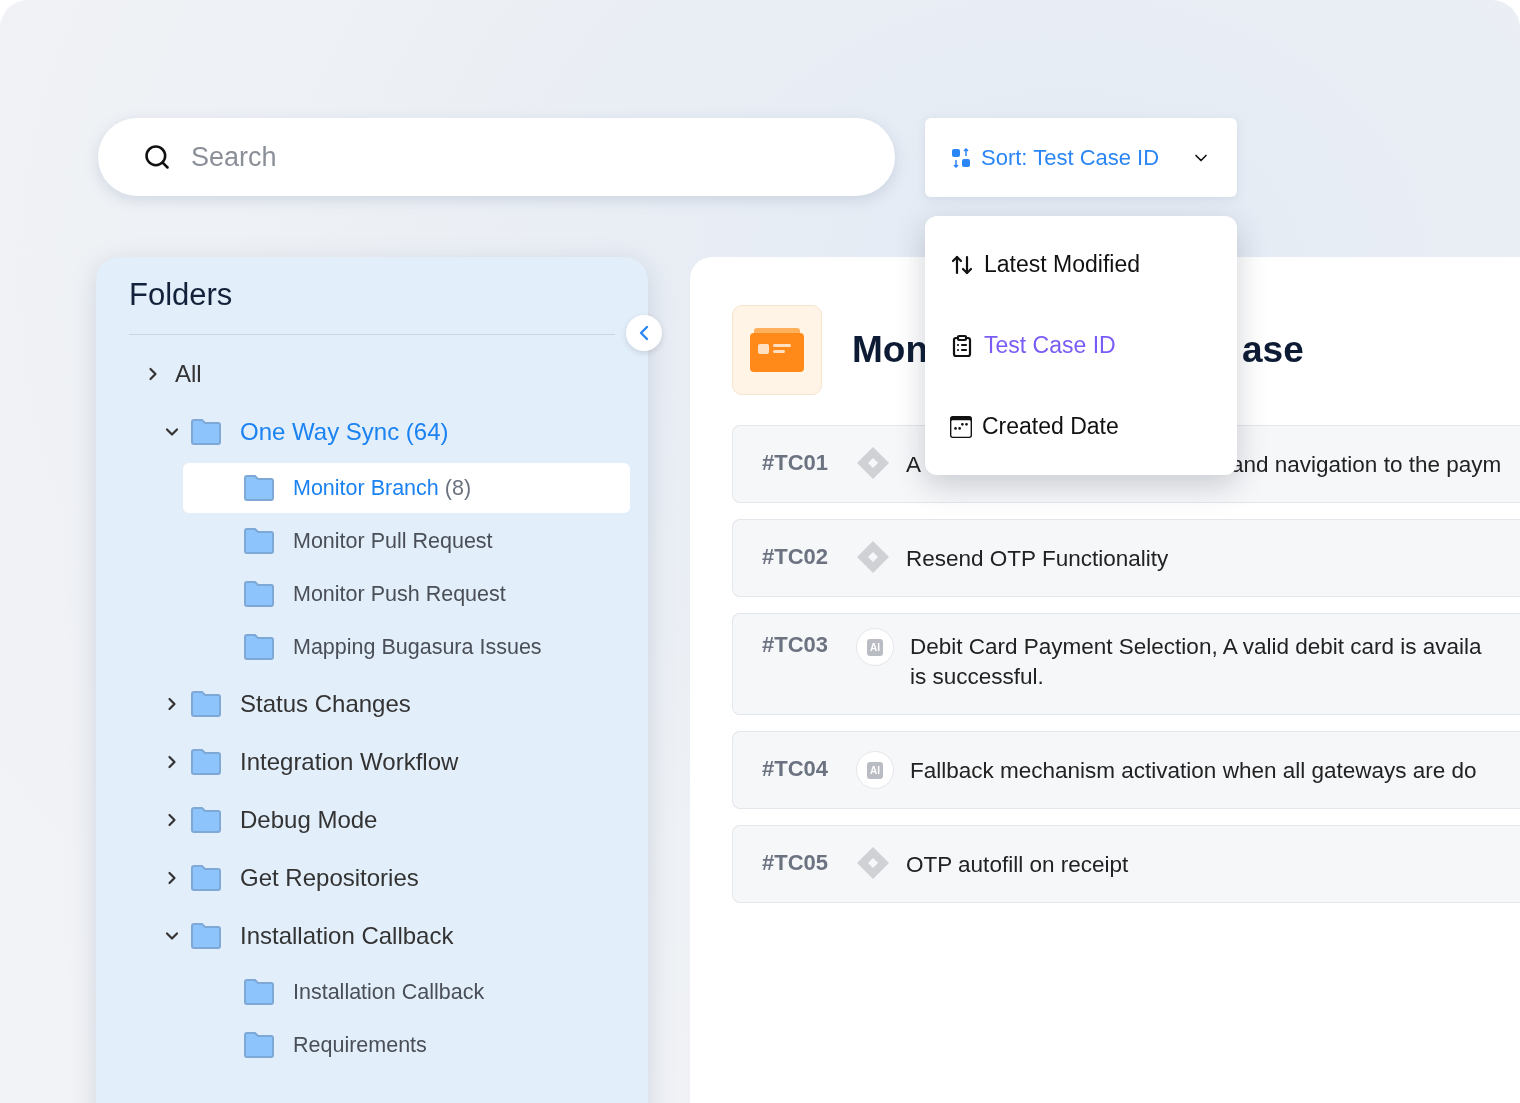 Image resolution: width=1520 pixels, height=1103 pixels. I want to click on test-case-title: OTP autofill on receipt, so click(1017, 865).